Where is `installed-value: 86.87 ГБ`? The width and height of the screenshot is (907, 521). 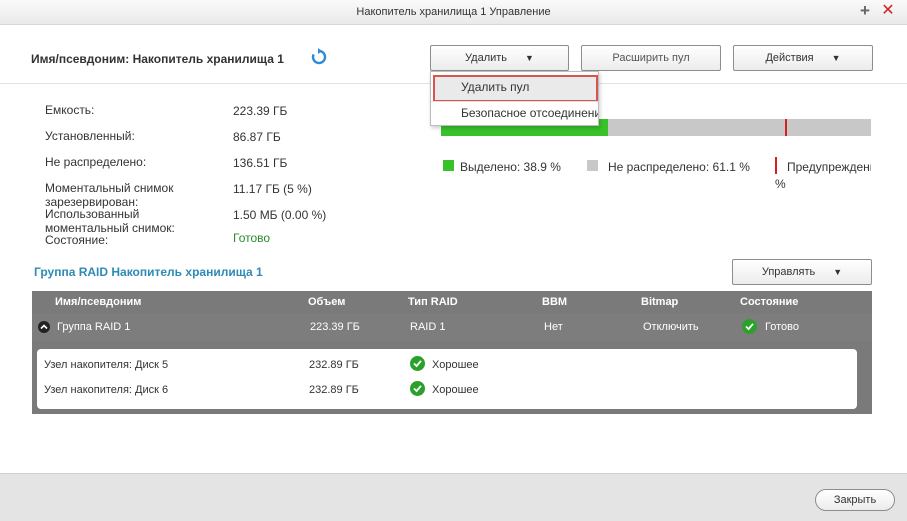 installed-value: 86.87 ГБ is located at coordinates (257, 137).